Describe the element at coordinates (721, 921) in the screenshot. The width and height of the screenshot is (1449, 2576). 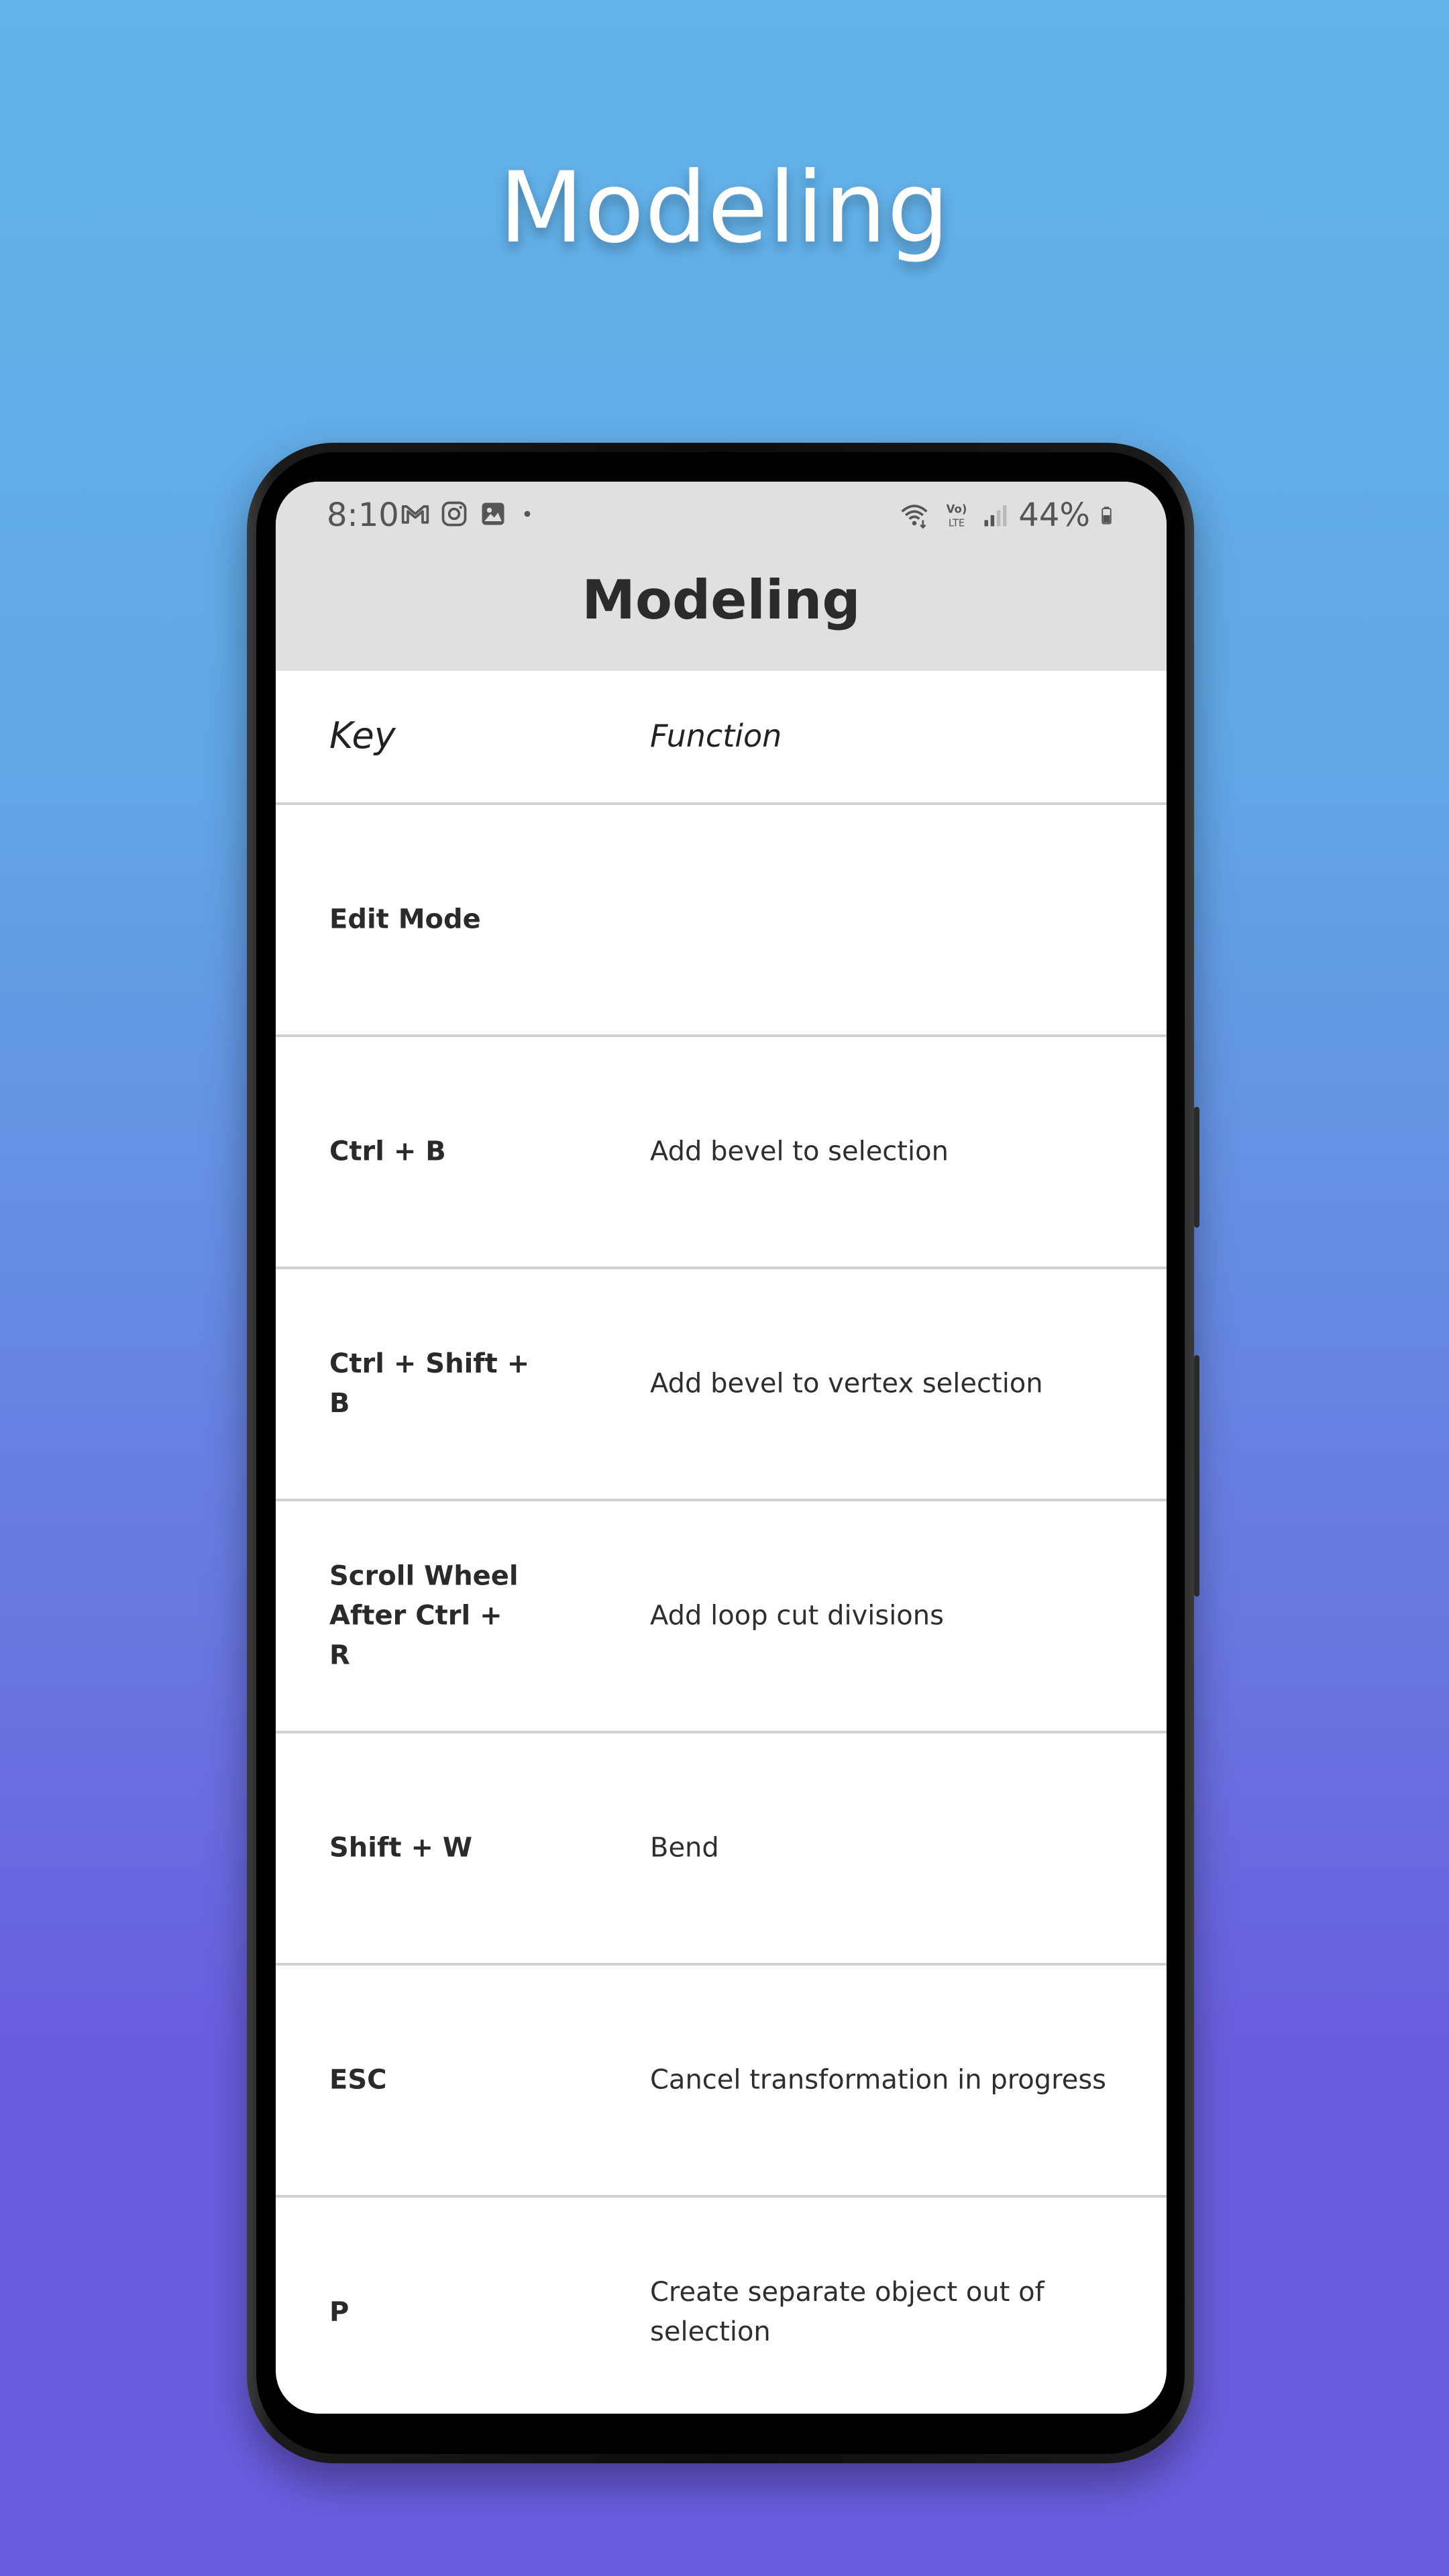
I see `table-row: Edit Mode` at that location.